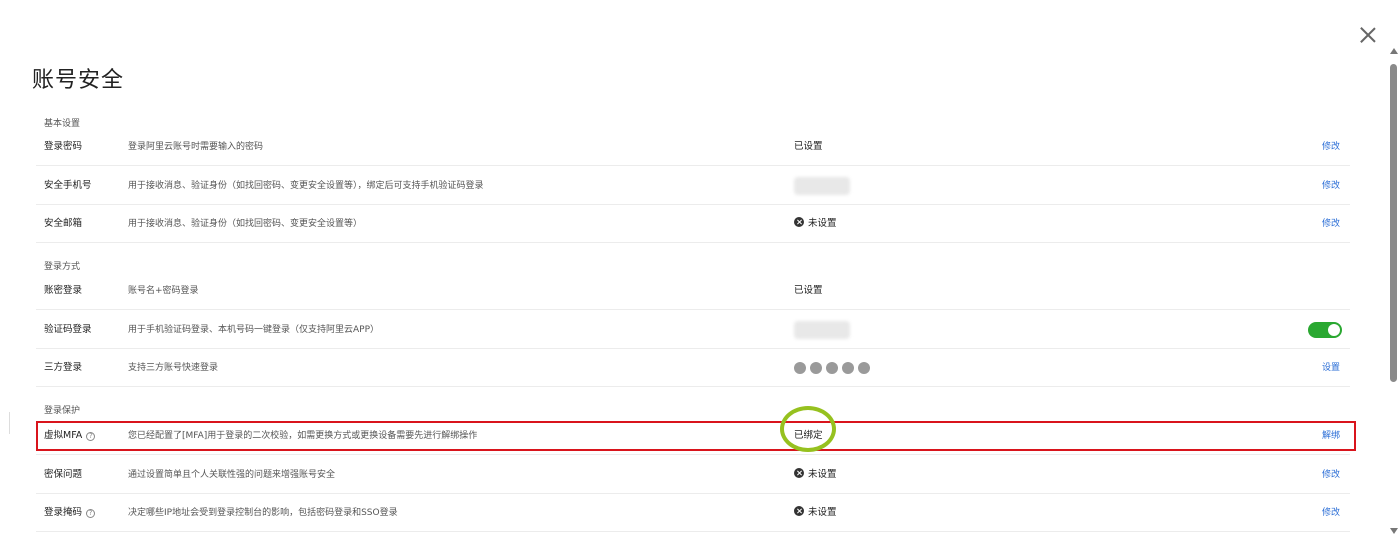 The image size is (1400, 541). Describe the element at coordinates (232, 475) in the screenshot. I see `row-desc: 通过设置简单且个人关联性强的问题来增强账号安全` at that location.